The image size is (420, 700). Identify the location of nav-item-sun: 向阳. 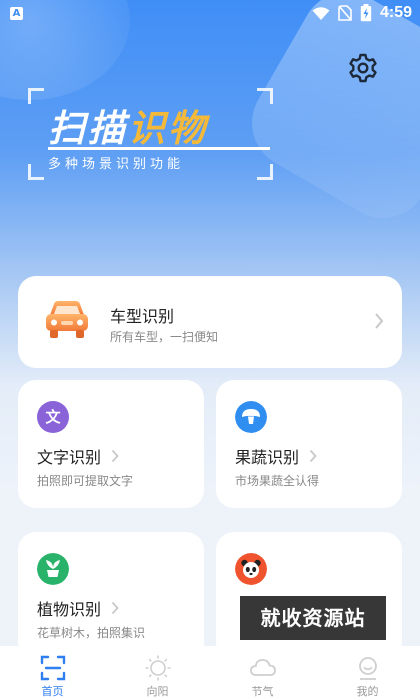
(157, 673).